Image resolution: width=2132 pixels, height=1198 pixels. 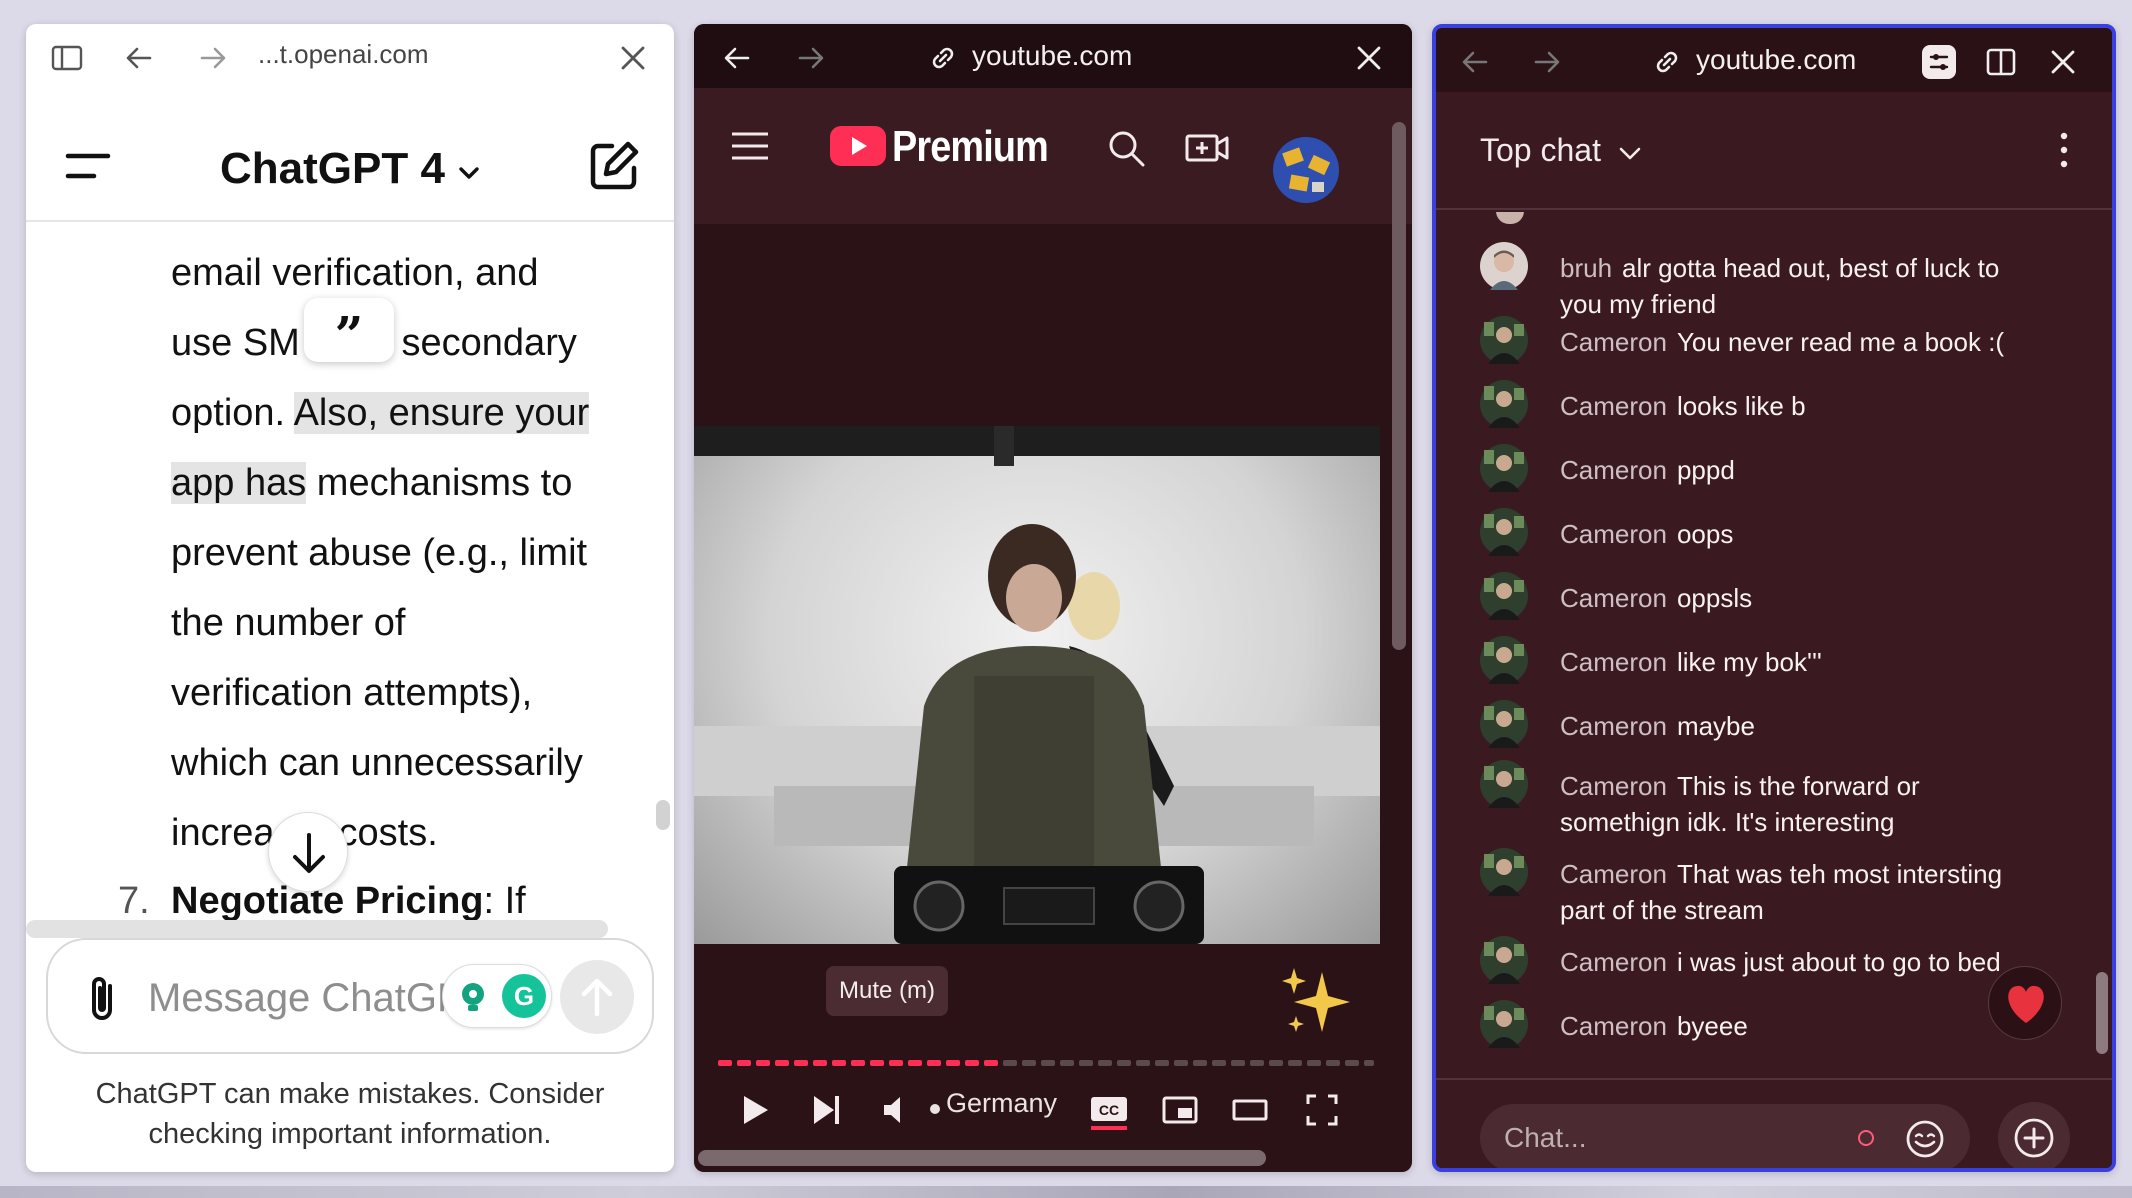 I want to click on hamburger-menu-icon, so click(x=750, y=146).